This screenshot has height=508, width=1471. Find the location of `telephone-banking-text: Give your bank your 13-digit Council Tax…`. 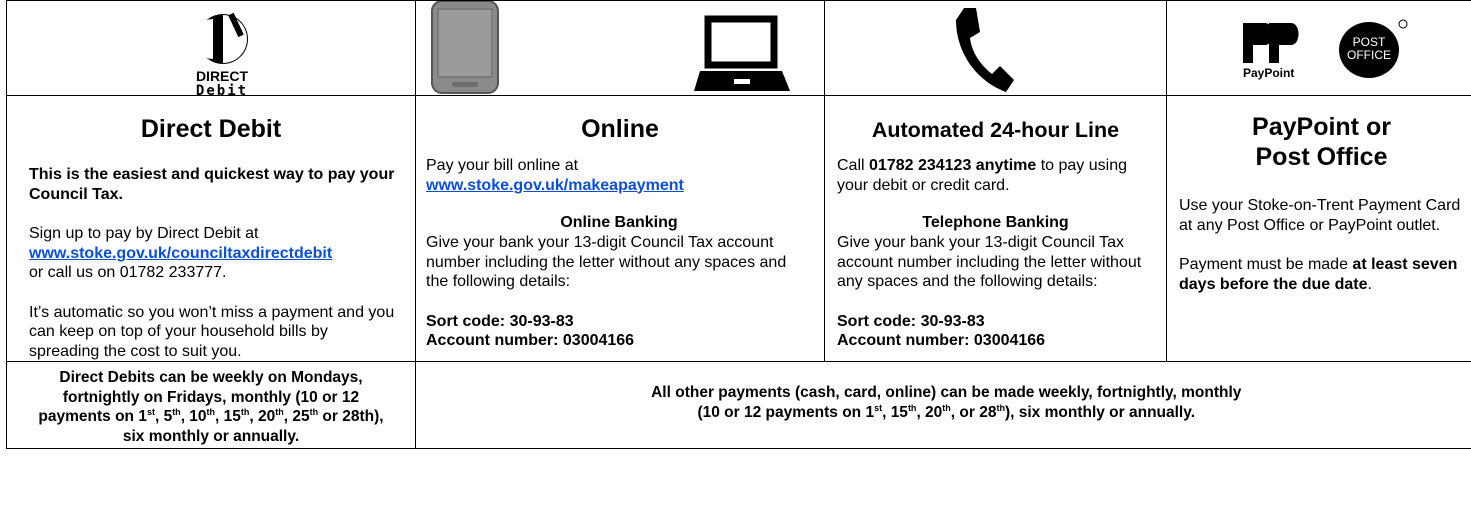

telephone-banking-text: Give your bank your 13-digit Council Tax… is located at coordinates (989, 262).